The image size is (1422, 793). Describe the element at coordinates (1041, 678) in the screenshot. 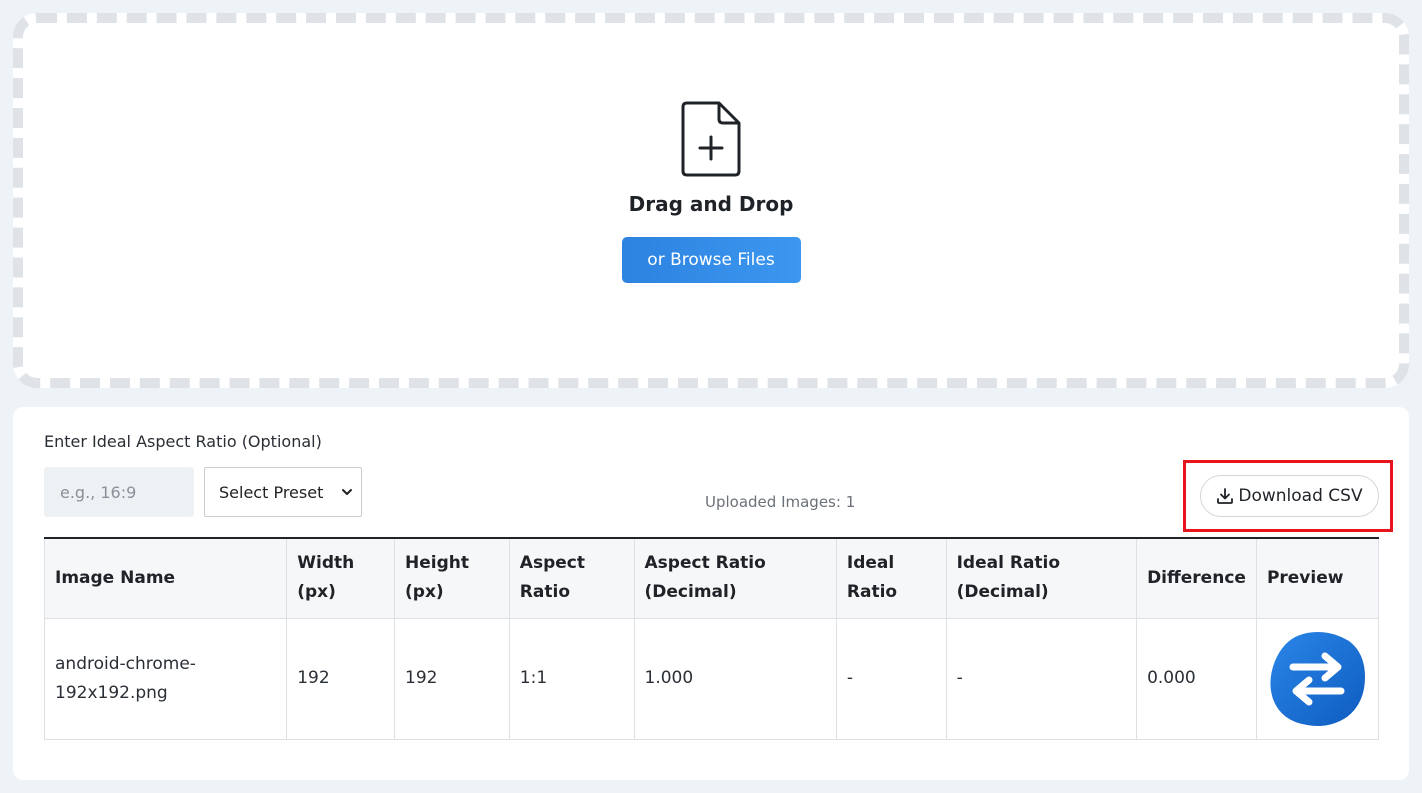

I see `cell-ideal-decimal: -` at that location.